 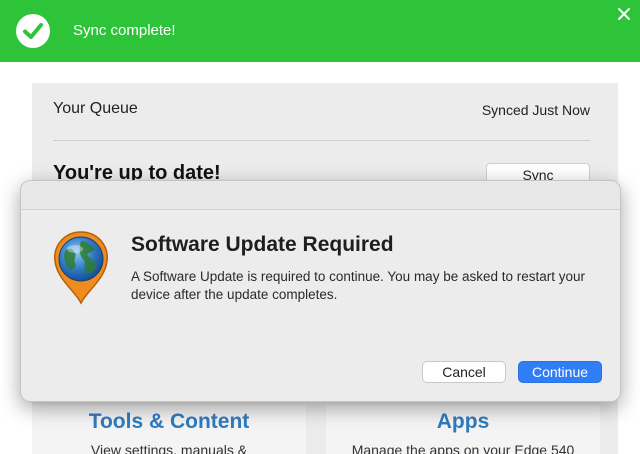 I want to click on tools-content-title: Tools & Content, so click(x=169, y=421).